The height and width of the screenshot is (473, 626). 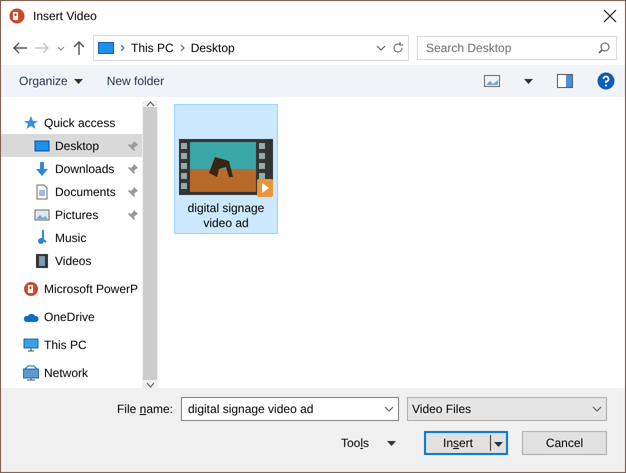 I want to click on sidebar-item: Network, so click(x=71, y=372).